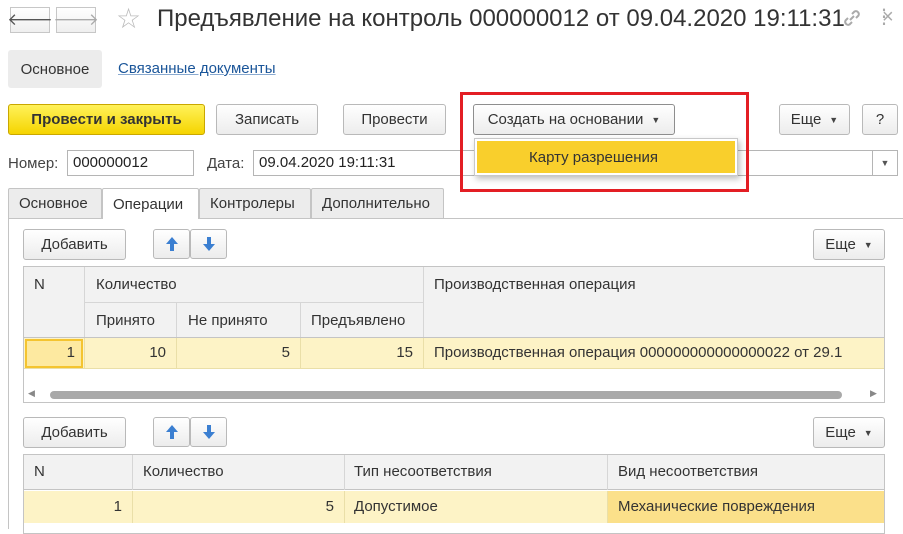  Describe the element at coordinates (33, 163) in the screenshot. I see `number-label: Номер:` at that location.